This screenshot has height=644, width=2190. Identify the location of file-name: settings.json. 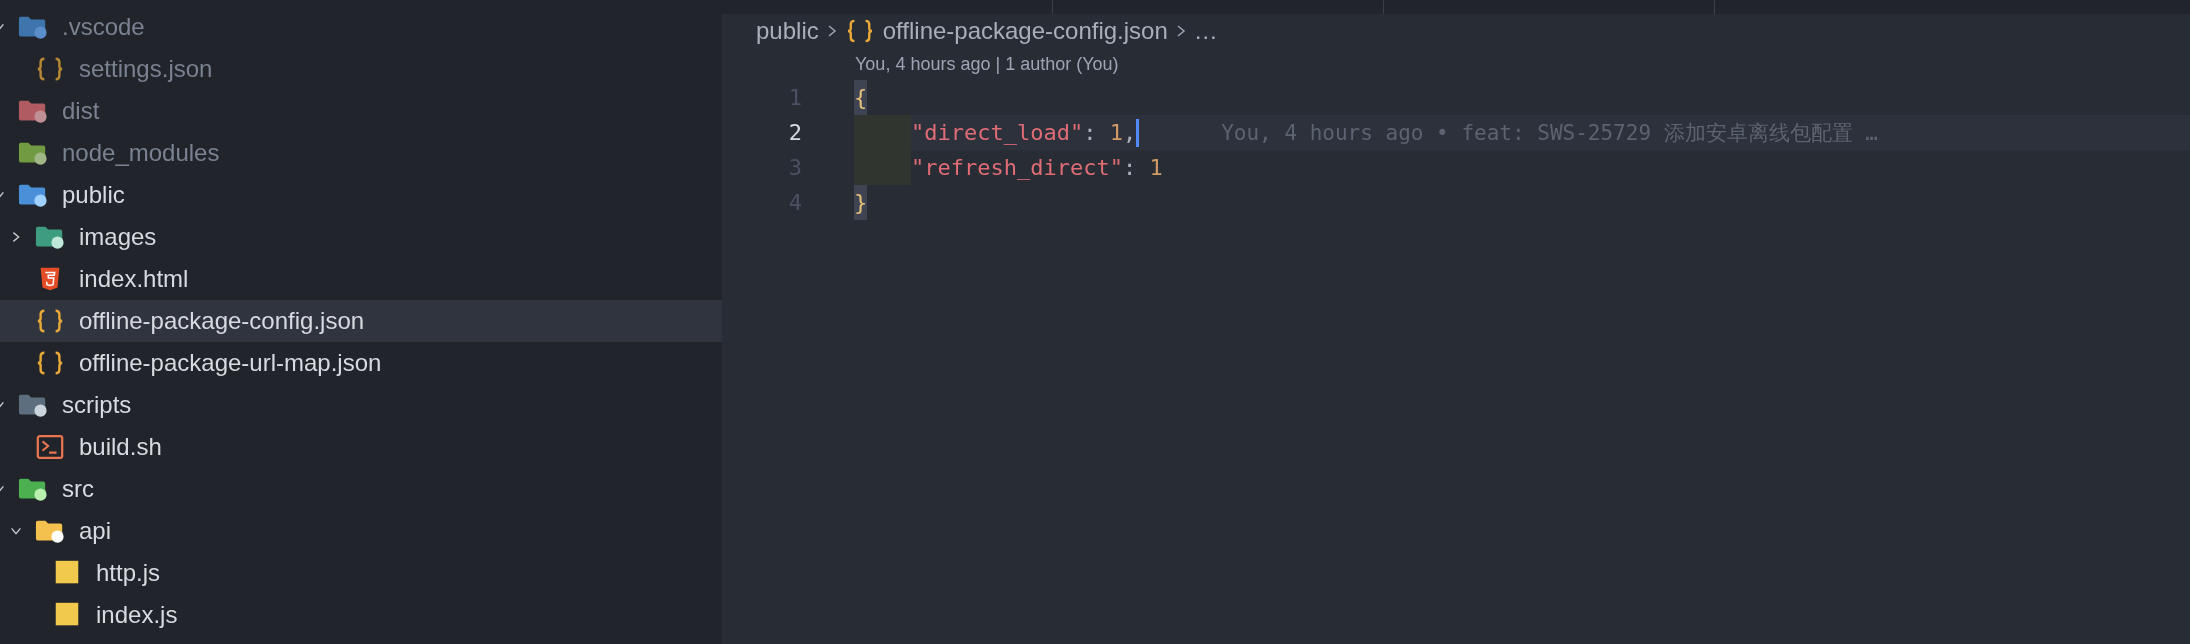
(146, 69).